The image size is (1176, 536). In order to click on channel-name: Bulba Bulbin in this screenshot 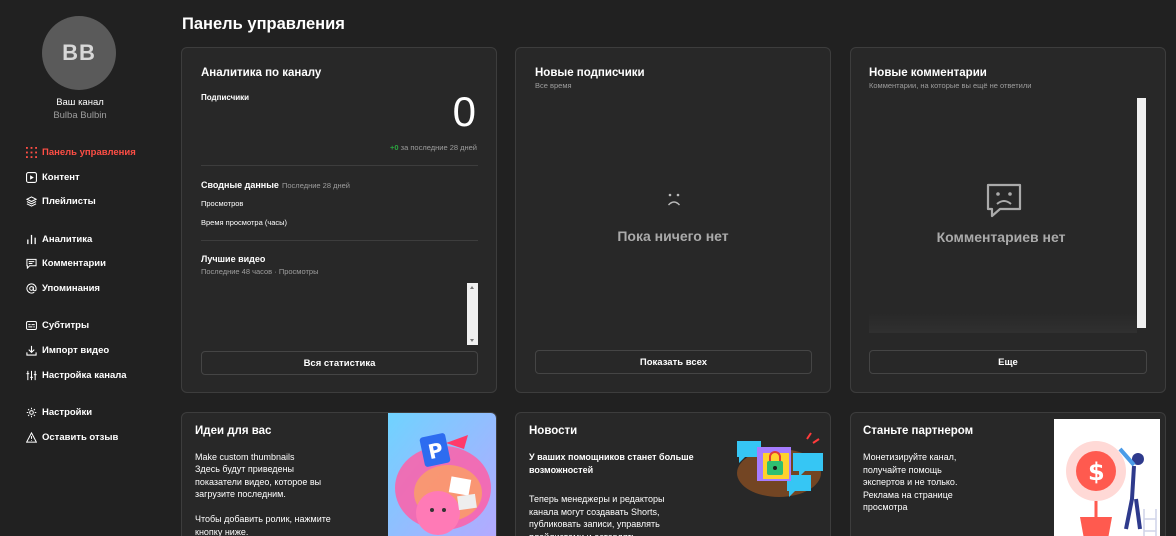, I will do `click(80, 115)`.